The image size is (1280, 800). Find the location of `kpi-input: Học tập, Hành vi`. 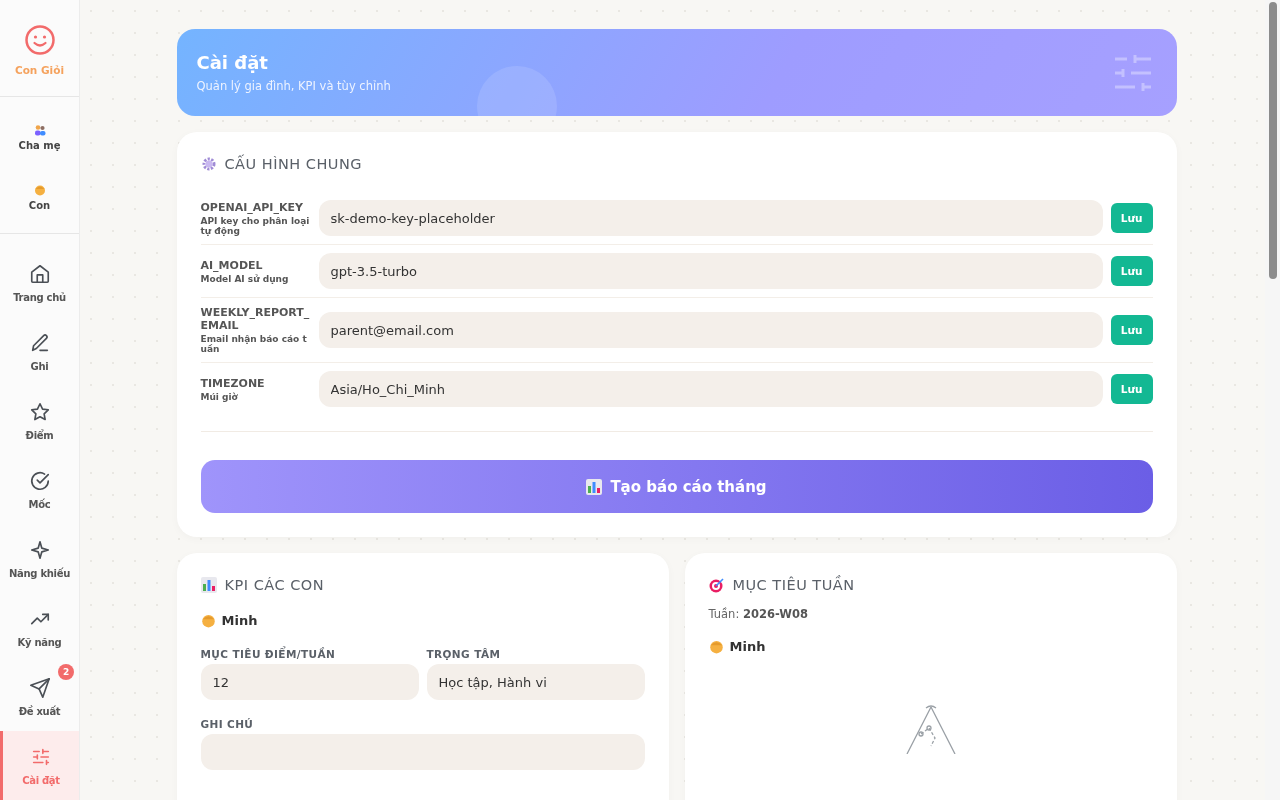

kpi-input: Học tập, Hành vi is located at coordinates (535, 682).